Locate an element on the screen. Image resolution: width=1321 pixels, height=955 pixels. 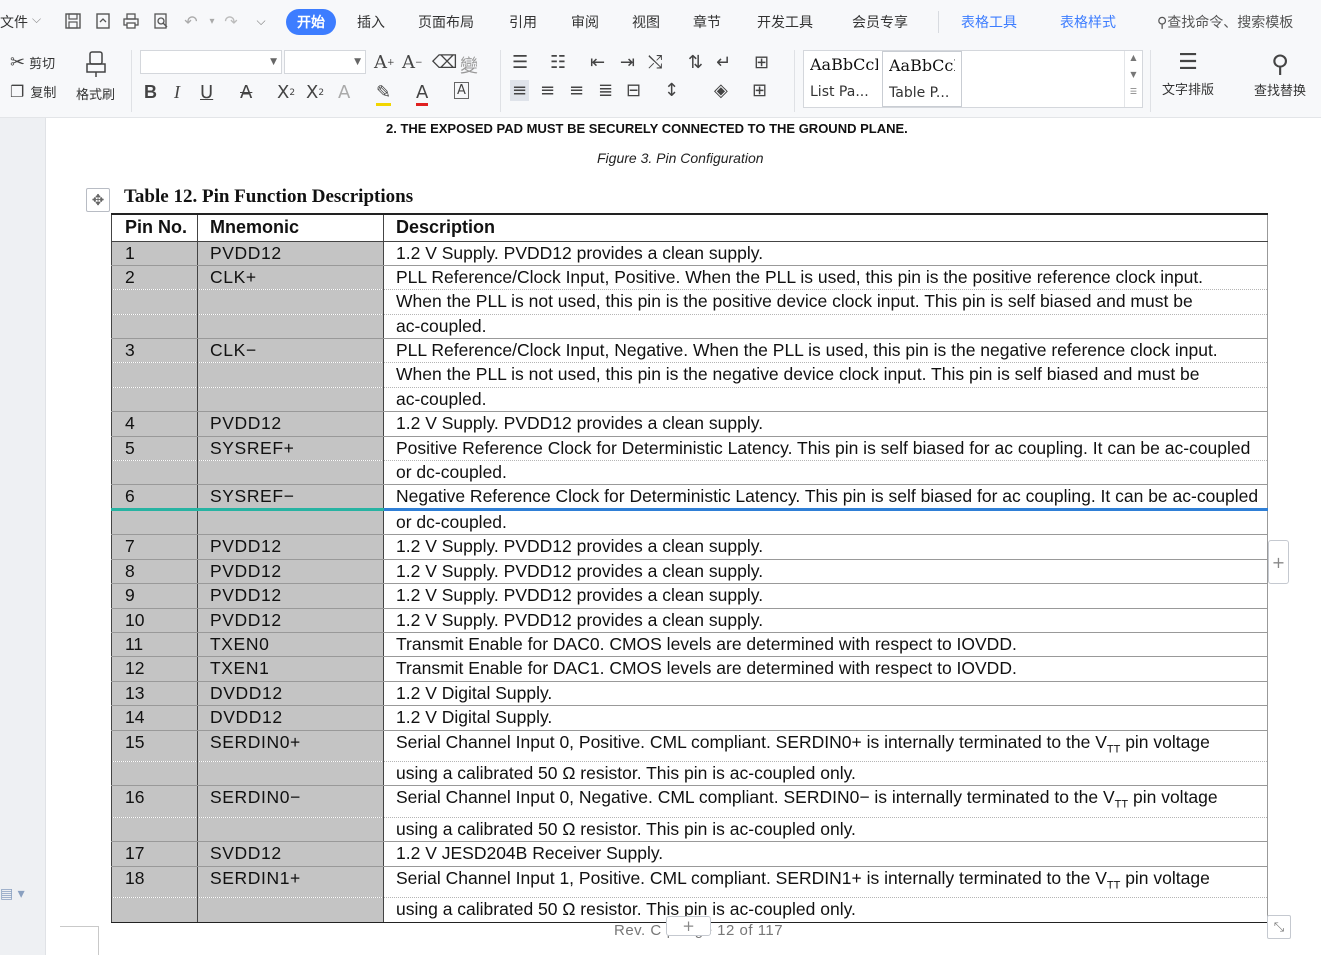
pin-number-cell: 4 is located at coordinates (154, 424).